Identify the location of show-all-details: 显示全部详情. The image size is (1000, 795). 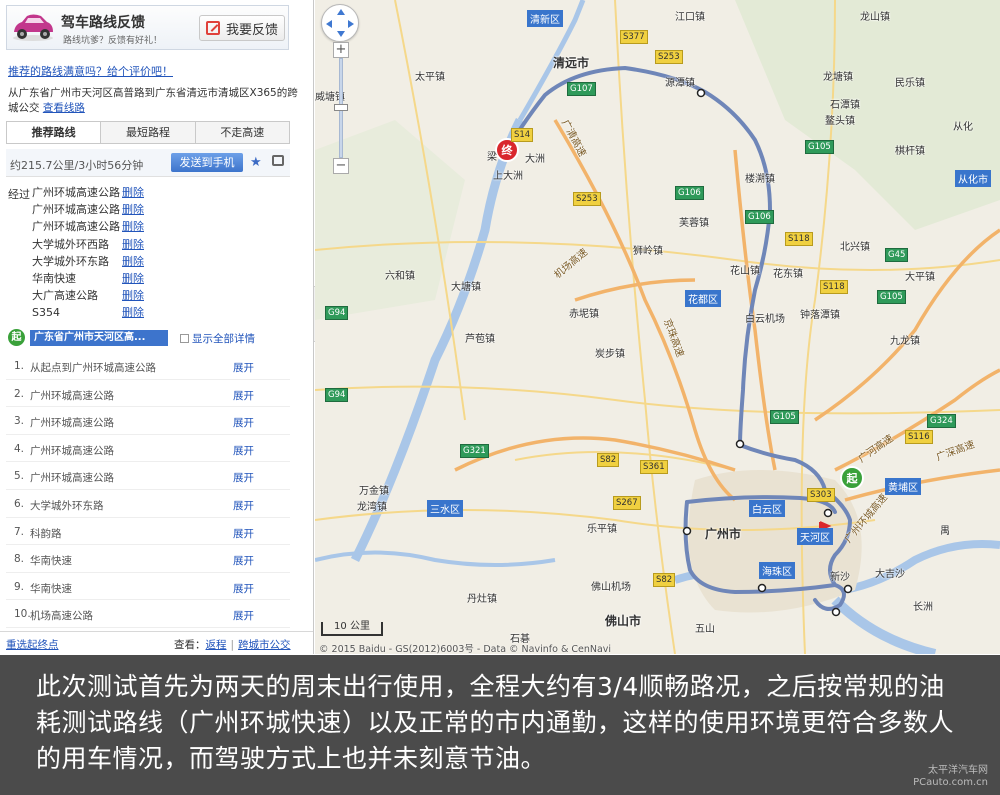
(217, 338).